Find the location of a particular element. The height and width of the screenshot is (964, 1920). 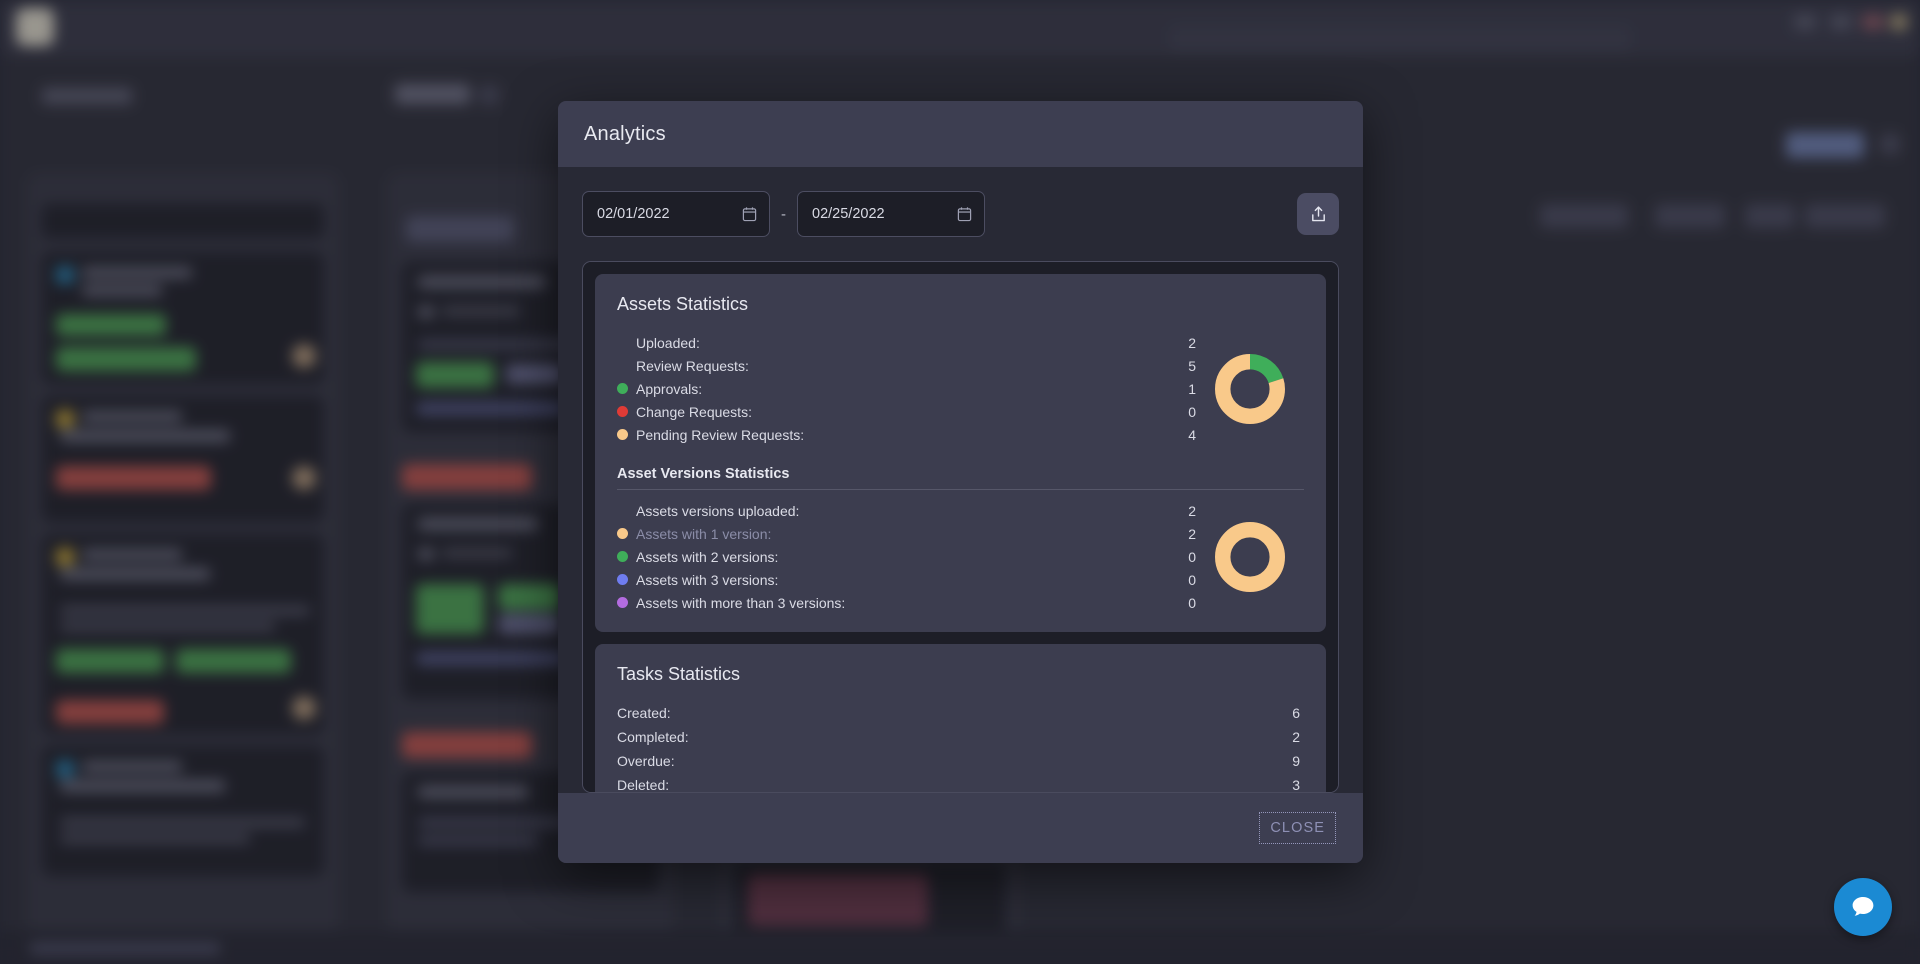

assets-donut-chart-wrap is located at coordinates (1250, 389).